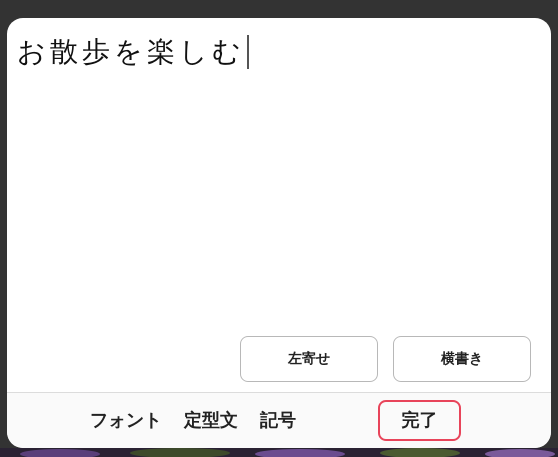 The height and width of the screenshot is (457, 558). What do you see at coordinates (419, 420) in the screenshot?
I see `done-button: 完了` at bounding box center [419, 420].